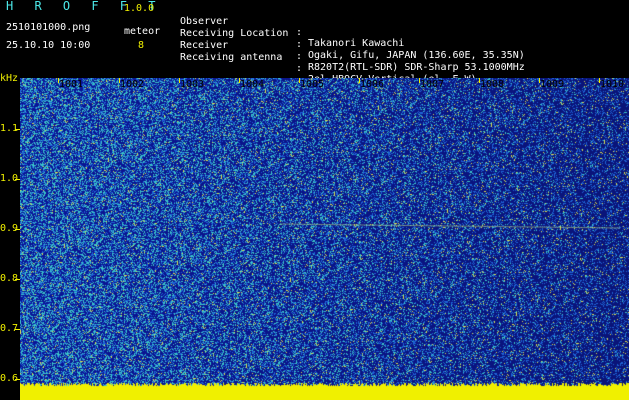 This screenshot has width=629, height=400. I want to click on x-tick-label: 1006, so click(372, 84).